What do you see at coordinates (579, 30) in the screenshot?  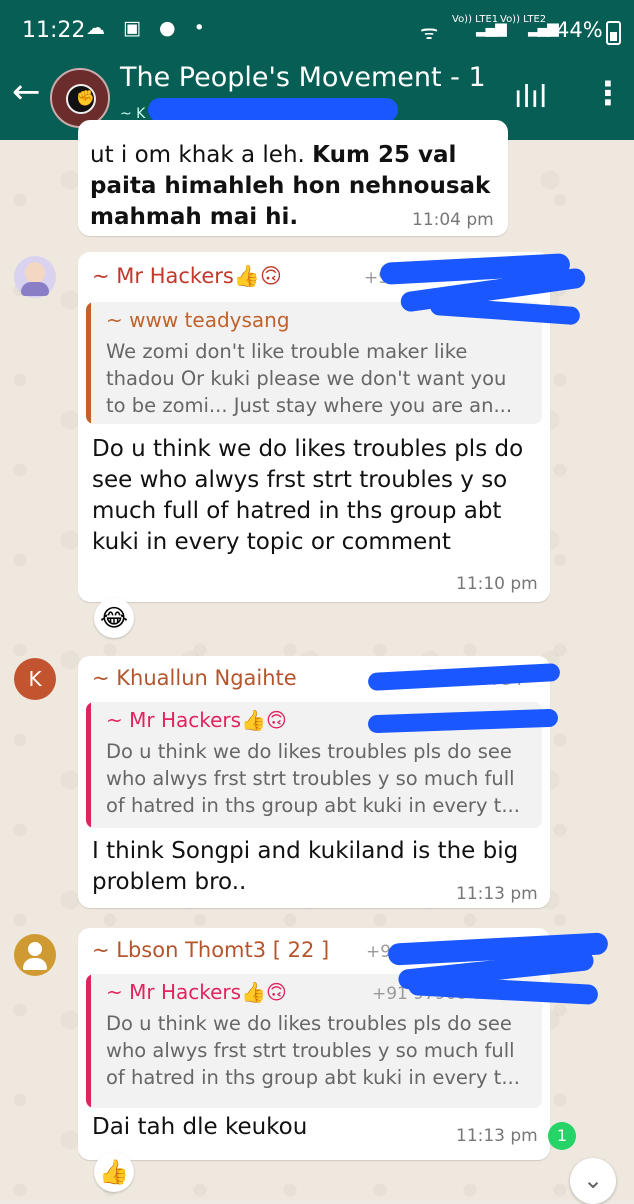 I see `battery-percent: 44%` at bounding box center [579, 30].